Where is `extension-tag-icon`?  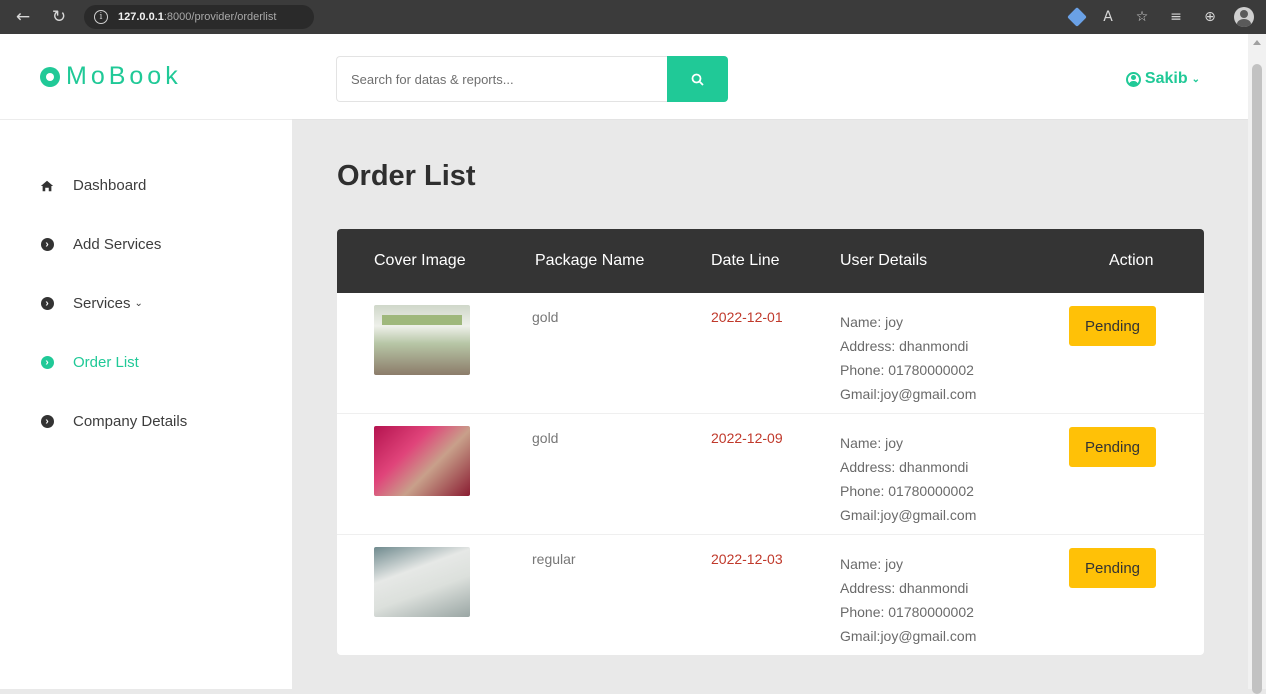 extension-tag-icon is located at coordinates (1077, 17).